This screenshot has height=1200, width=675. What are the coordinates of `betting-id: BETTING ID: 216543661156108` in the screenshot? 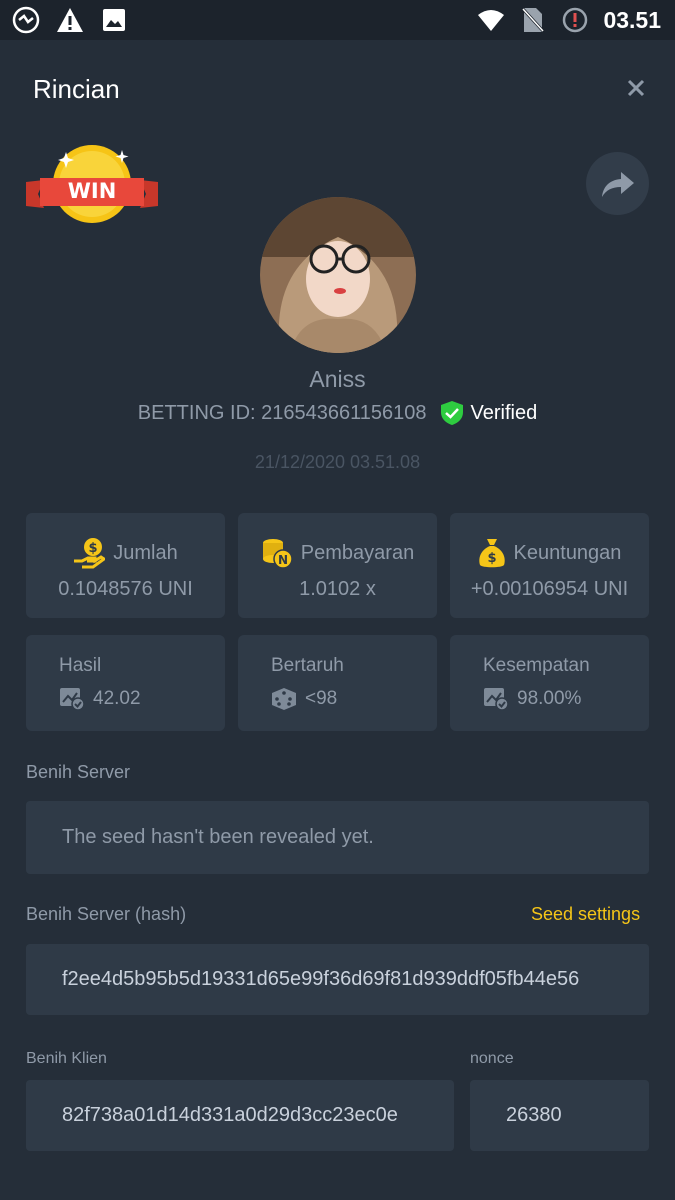 It's located at (282, 412).